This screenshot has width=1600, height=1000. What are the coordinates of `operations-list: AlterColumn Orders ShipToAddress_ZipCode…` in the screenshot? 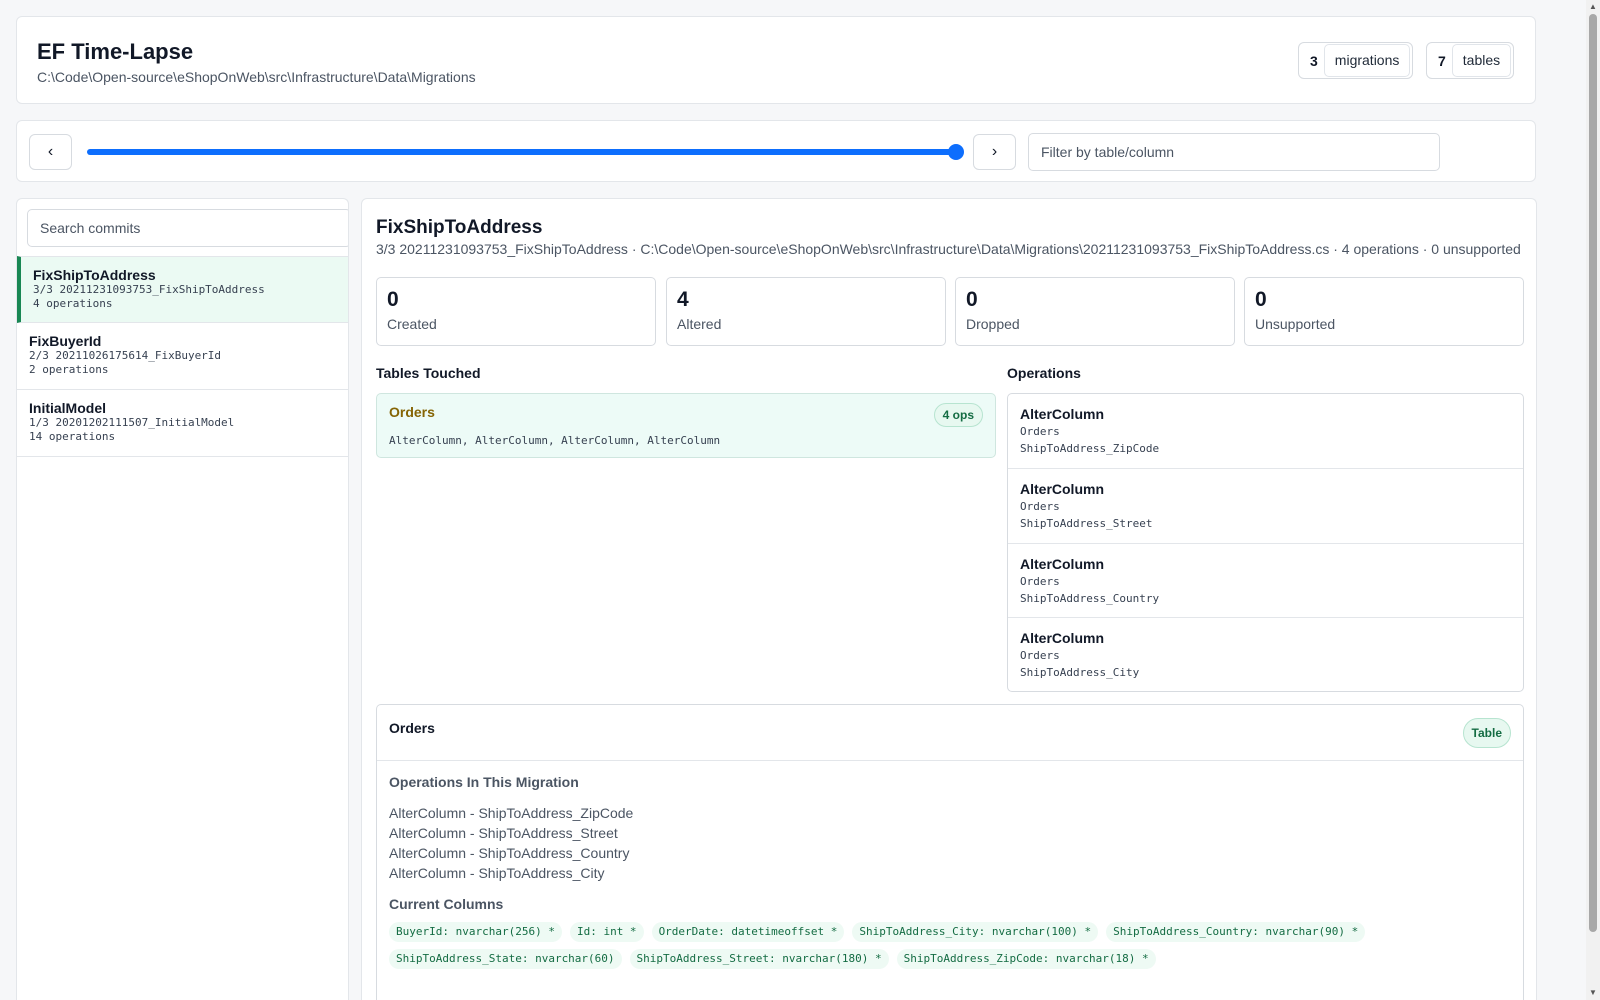 It's located at (1265, 542).